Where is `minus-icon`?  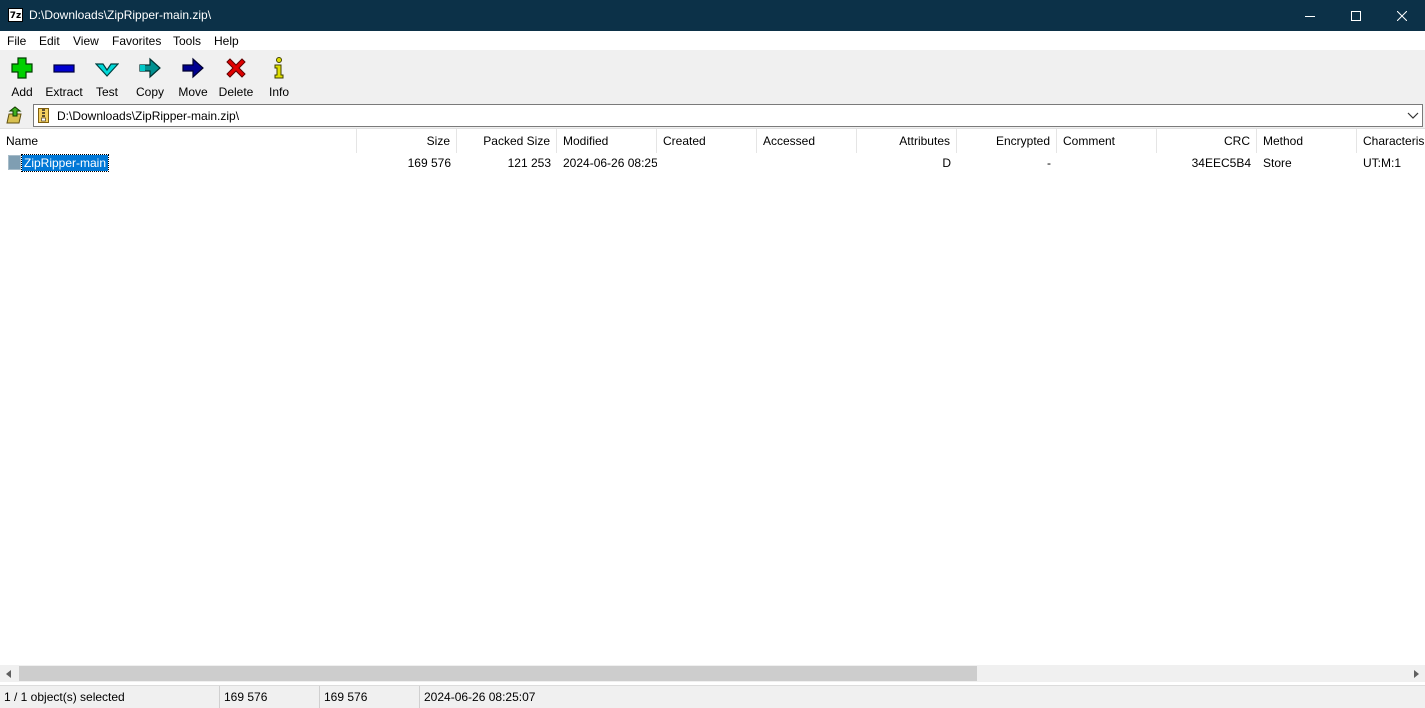 minus-icon is located at coordinates (64, 68).